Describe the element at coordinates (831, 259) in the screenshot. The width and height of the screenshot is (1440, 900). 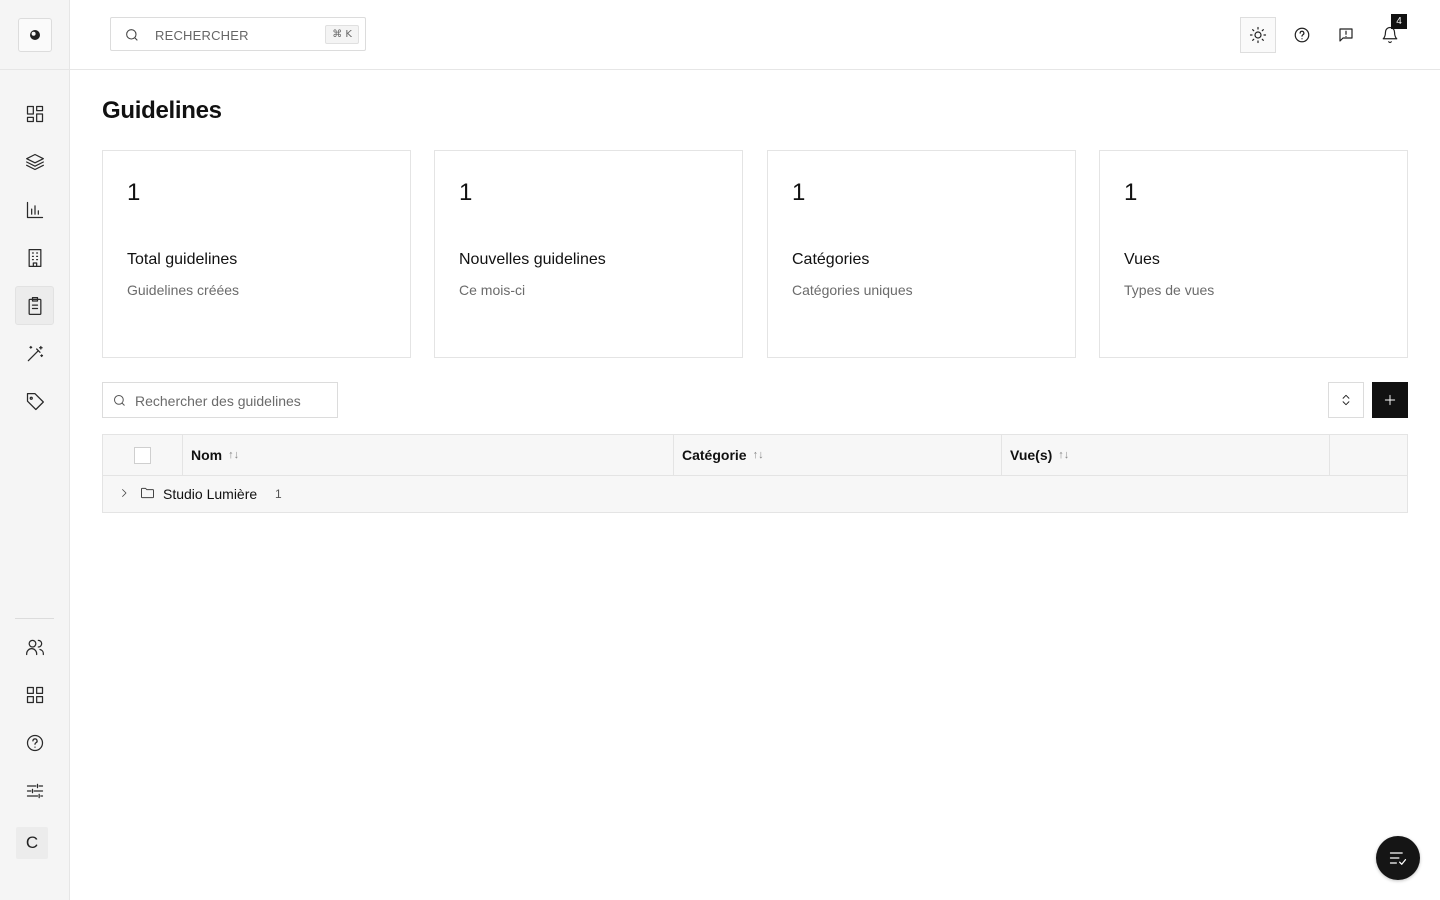
I see `stat-title: Catégories` at that location.